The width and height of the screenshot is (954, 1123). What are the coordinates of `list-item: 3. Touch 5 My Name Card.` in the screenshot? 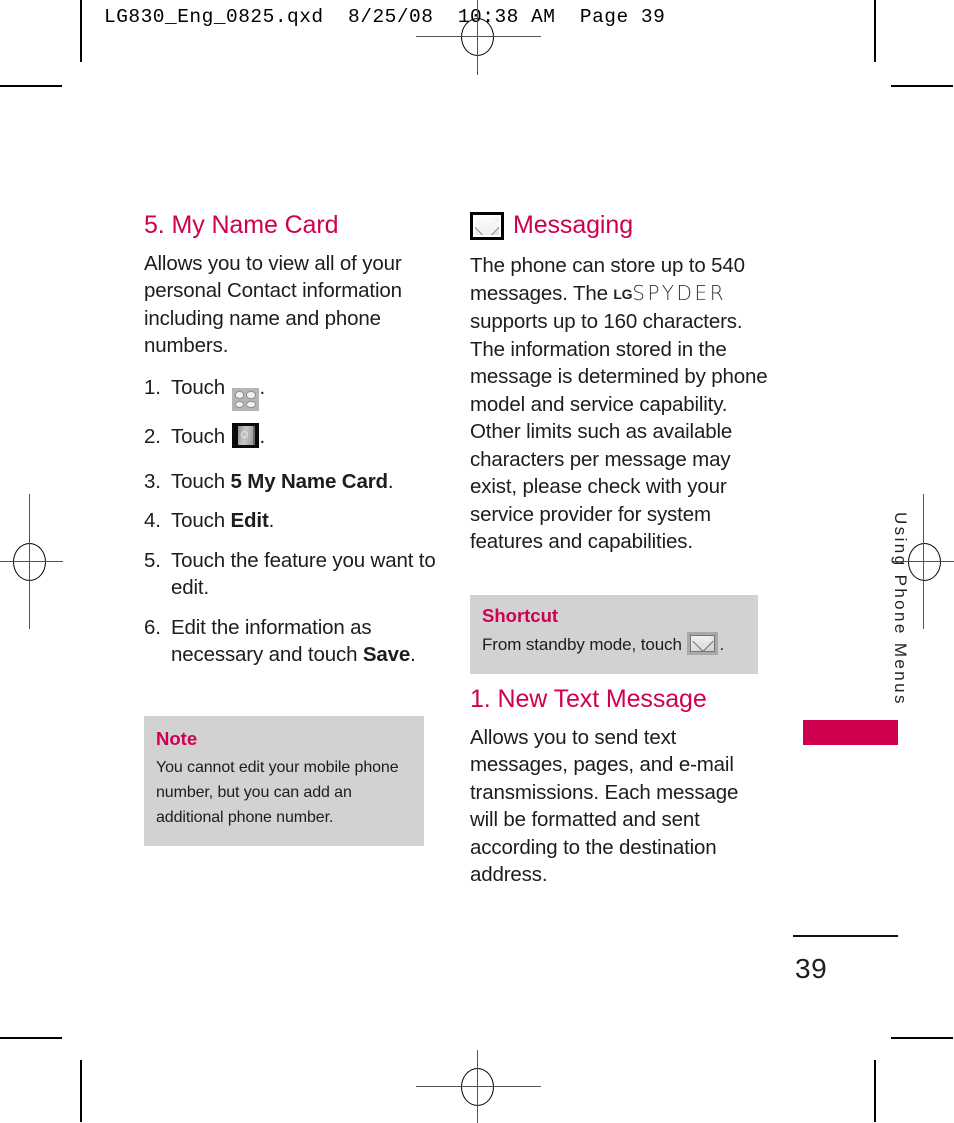 It's located at (294, 482).